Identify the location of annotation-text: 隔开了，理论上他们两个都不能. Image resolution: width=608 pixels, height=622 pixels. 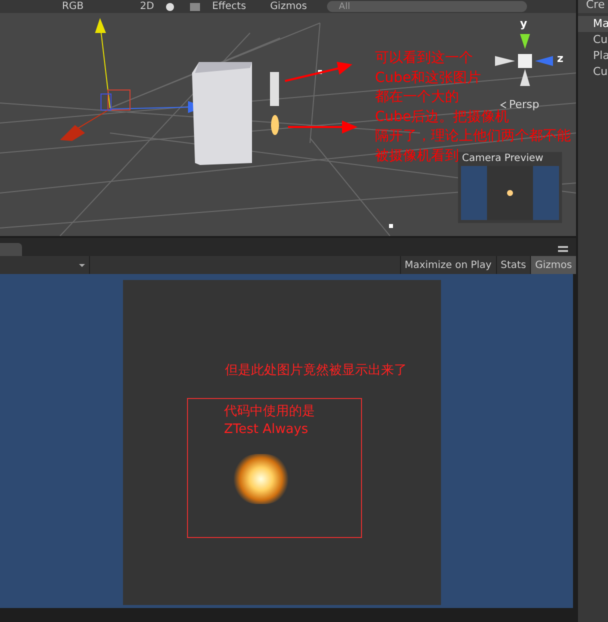
(473, 136).